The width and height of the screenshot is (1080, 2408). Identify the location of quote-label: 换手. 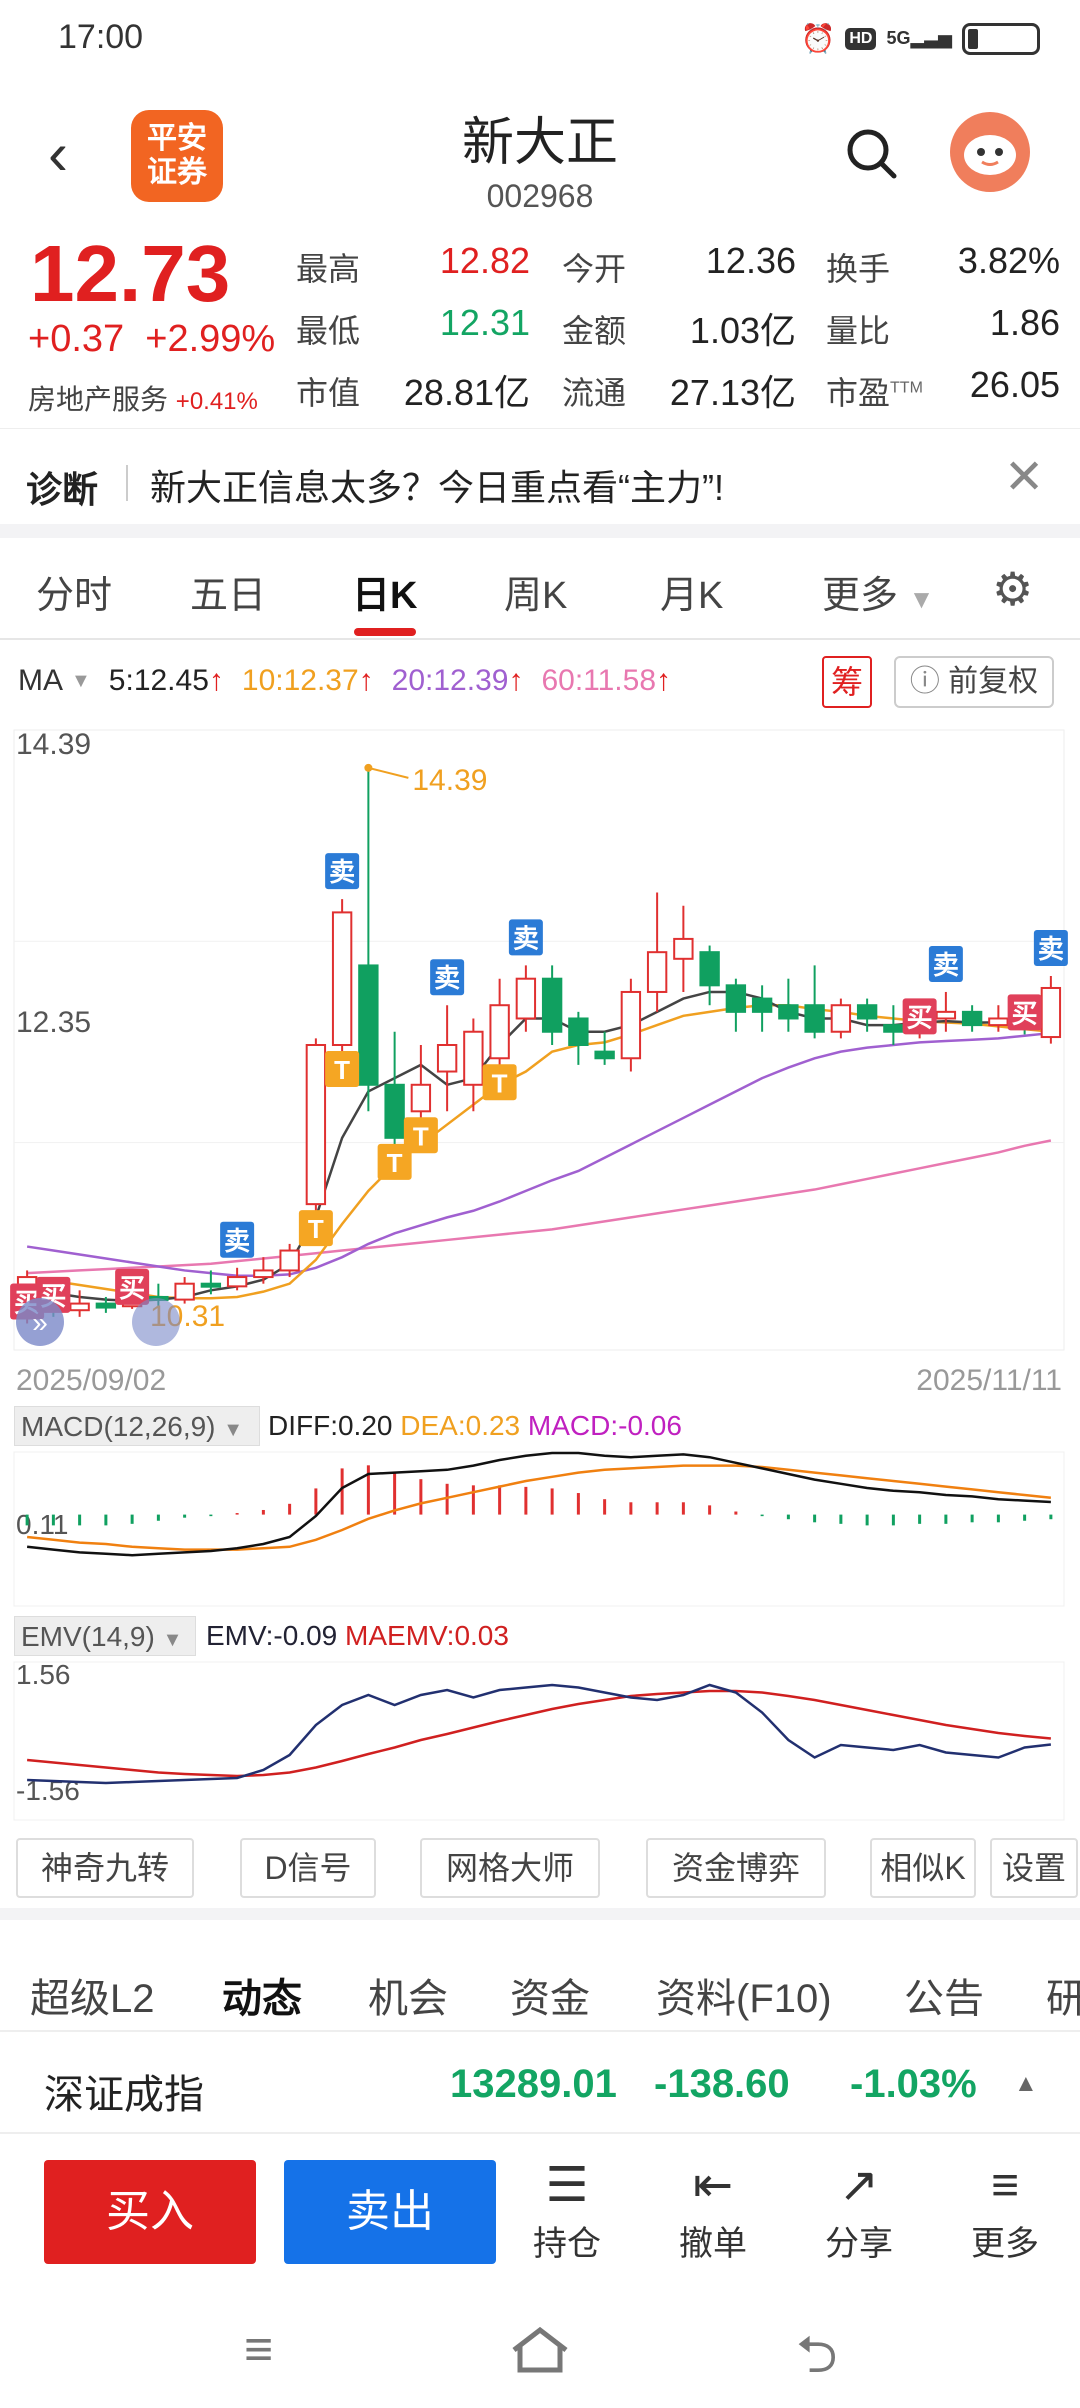
(858, 269).